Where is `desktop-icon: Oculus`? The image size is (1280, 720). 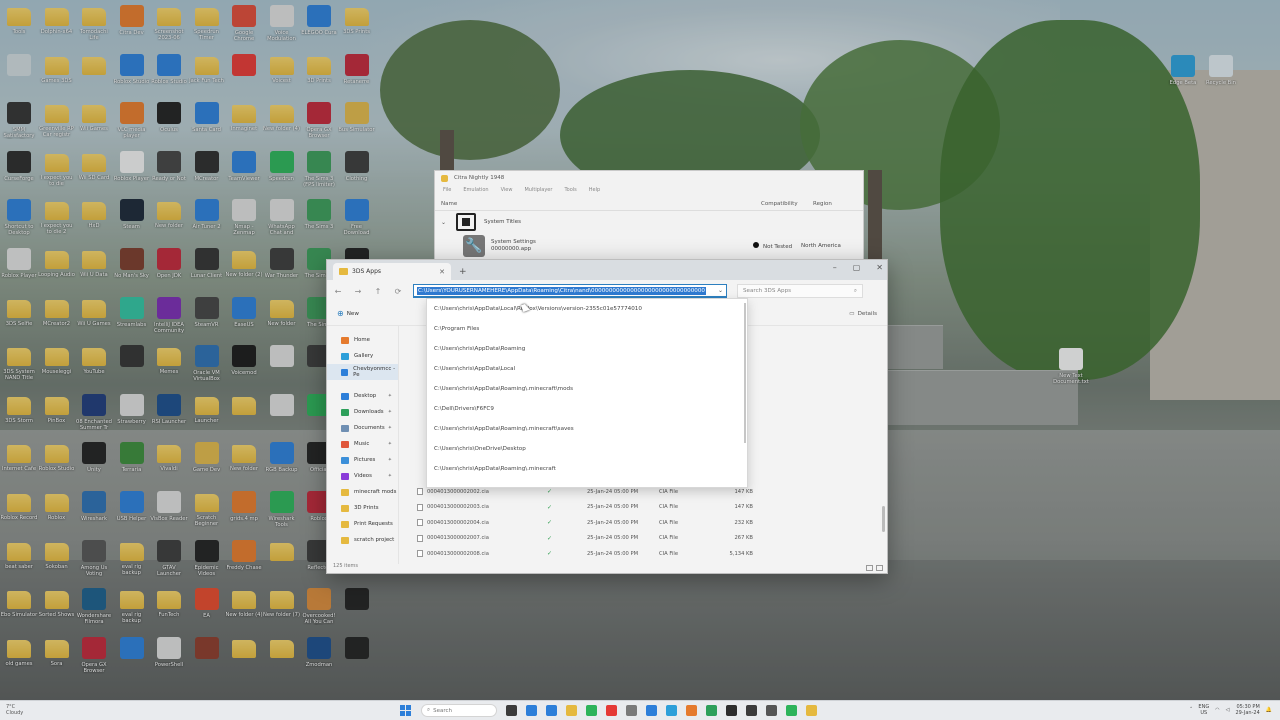 desktop-icon: Oculus is located at coordinates (169, 123).